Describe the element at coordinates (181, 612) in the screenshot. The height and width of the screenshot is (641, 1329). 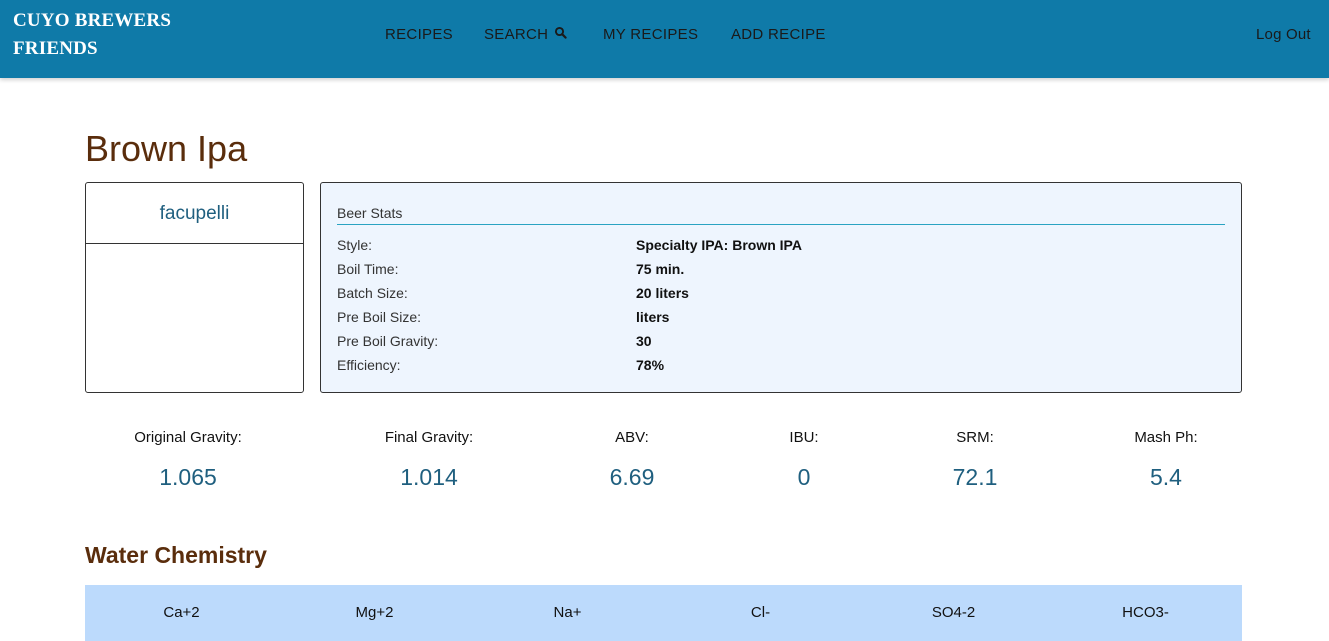
I see `column-header-ca: Ca+2` at that location.